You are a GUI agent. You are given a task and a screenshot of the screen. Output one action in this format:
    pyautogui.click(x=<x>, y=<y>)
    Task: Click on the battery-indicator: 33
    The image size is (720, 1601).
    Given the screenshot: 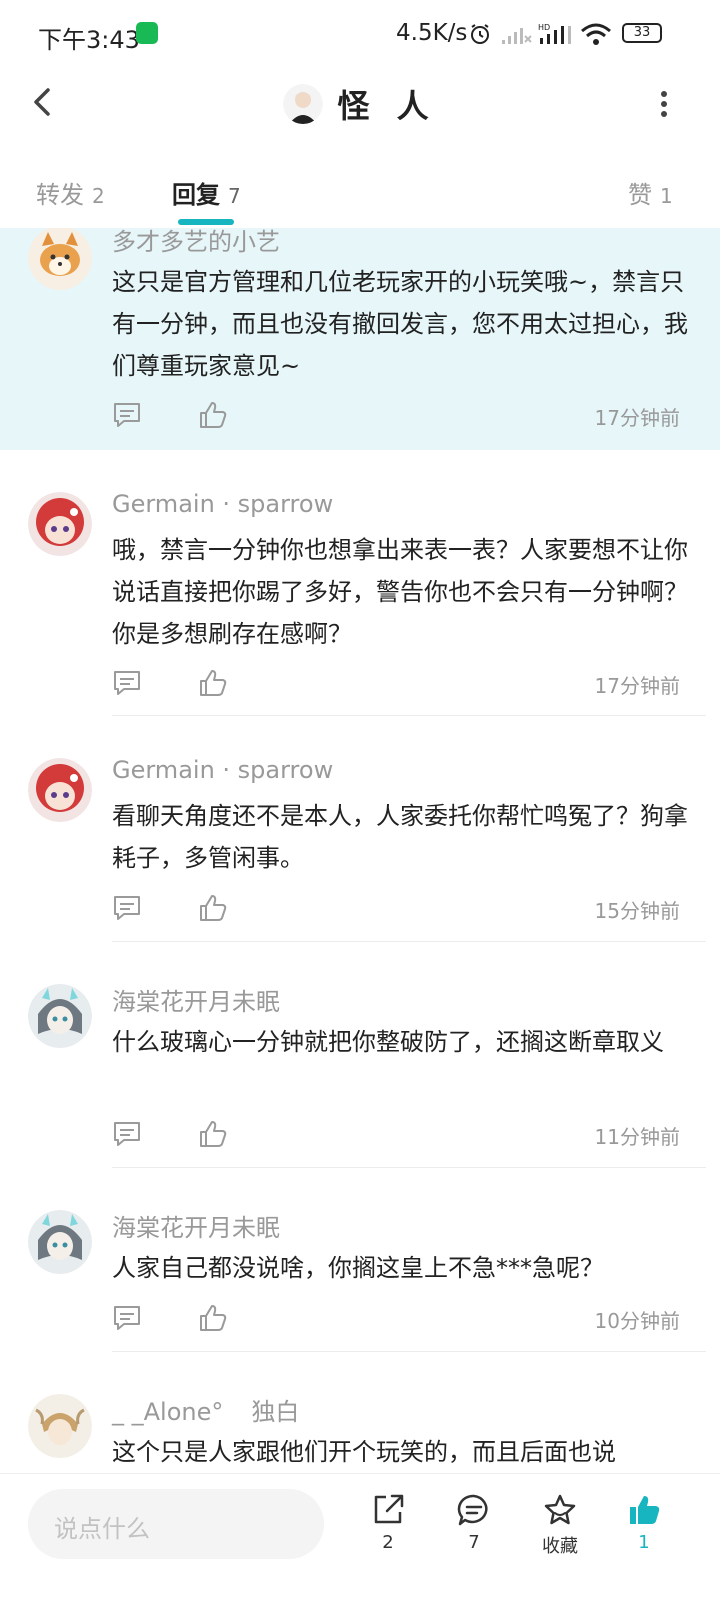 What is the action you would take?
    pyautogui.click(x=642, y=33)
    